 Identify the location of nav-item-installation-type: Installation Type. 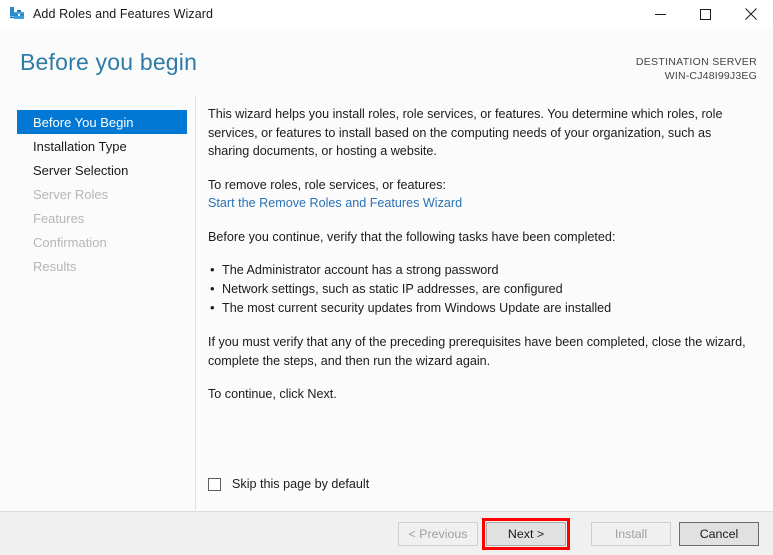
(102, 146).